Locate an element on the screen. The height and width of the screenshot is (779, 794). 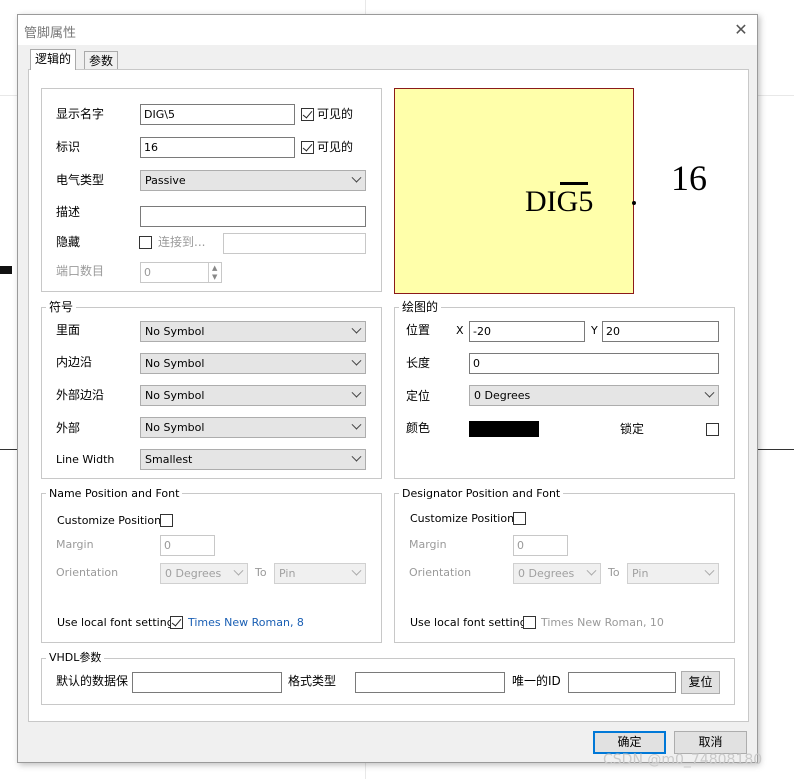
ok-button: 确定 is located at coordinates (629, 742).